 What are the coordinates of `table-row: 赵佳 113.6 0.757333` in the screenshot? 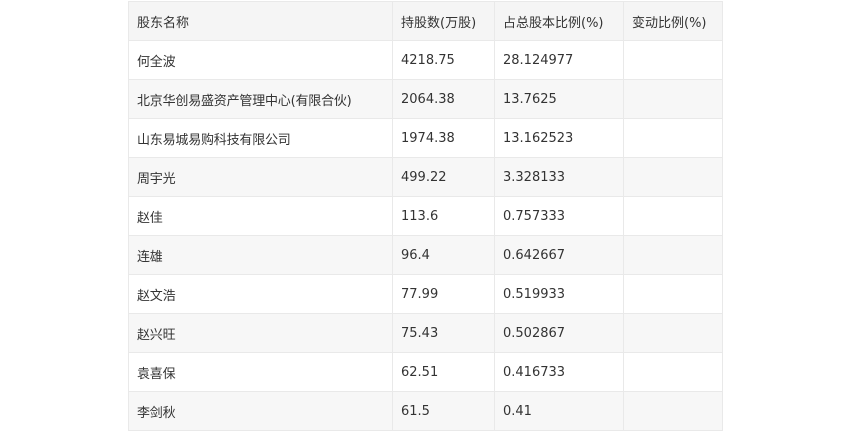 It's located at (425, 216).